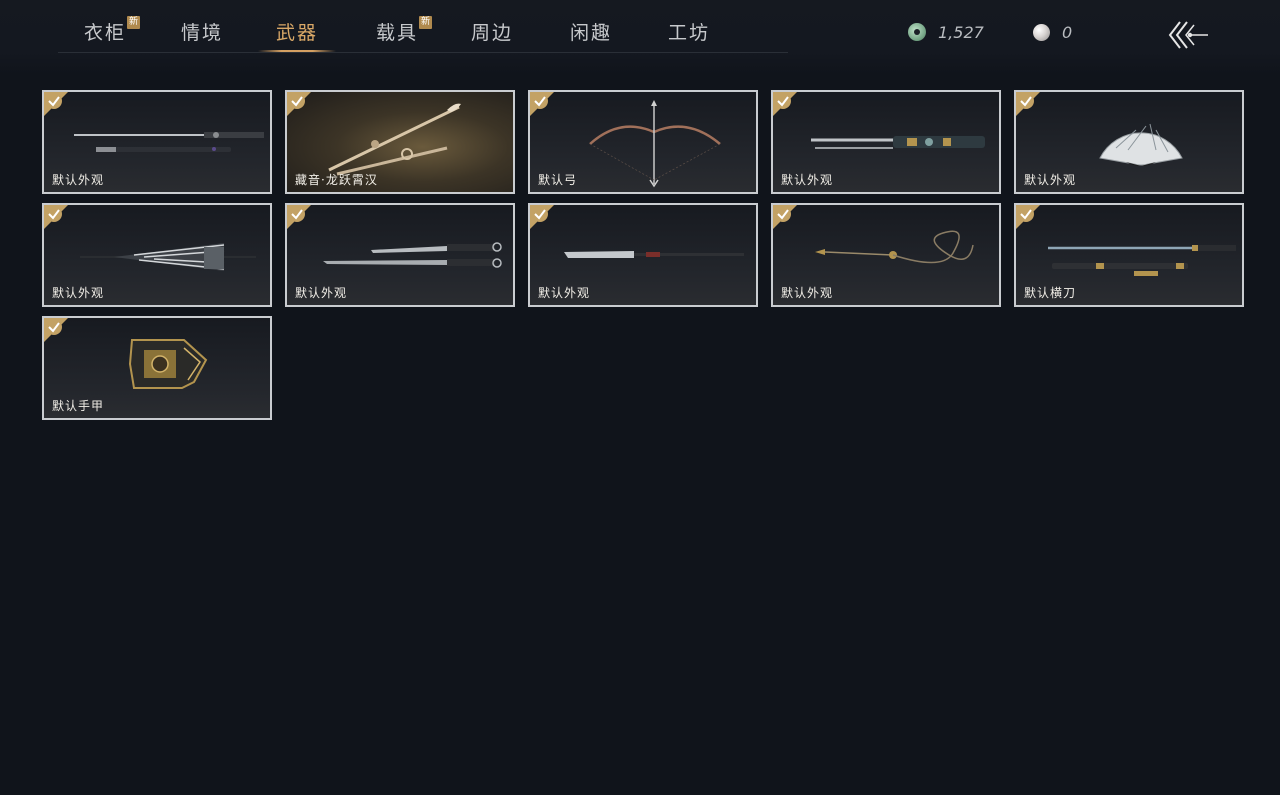  Describe the element at coordinates (397, 33) in the screenshot. I see `tab-label: 载具` at that location.